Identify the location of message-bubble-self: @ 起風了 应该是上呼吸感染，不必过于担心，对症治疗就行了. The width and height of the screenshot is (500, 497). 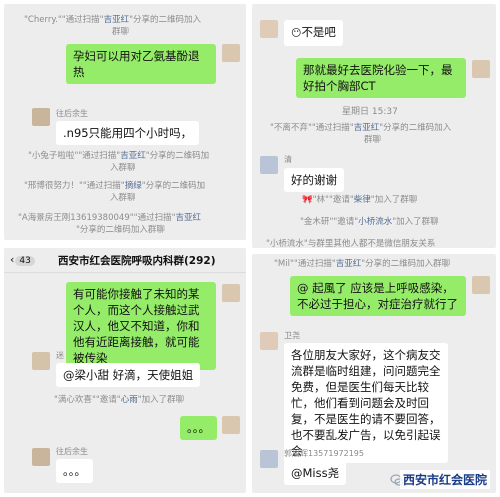
(378, 296).